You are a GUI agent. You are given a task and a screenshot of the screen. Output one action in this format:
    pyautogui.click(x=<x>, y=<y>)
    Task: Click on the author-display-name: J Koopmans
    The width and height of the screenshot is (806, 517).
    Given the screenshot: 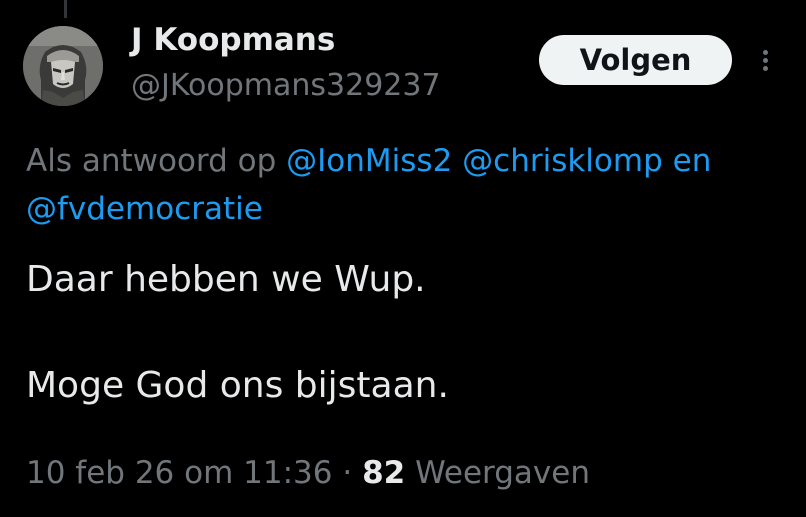 What is the action you would take?
    pyautogui.click(x=233, y=40)
    